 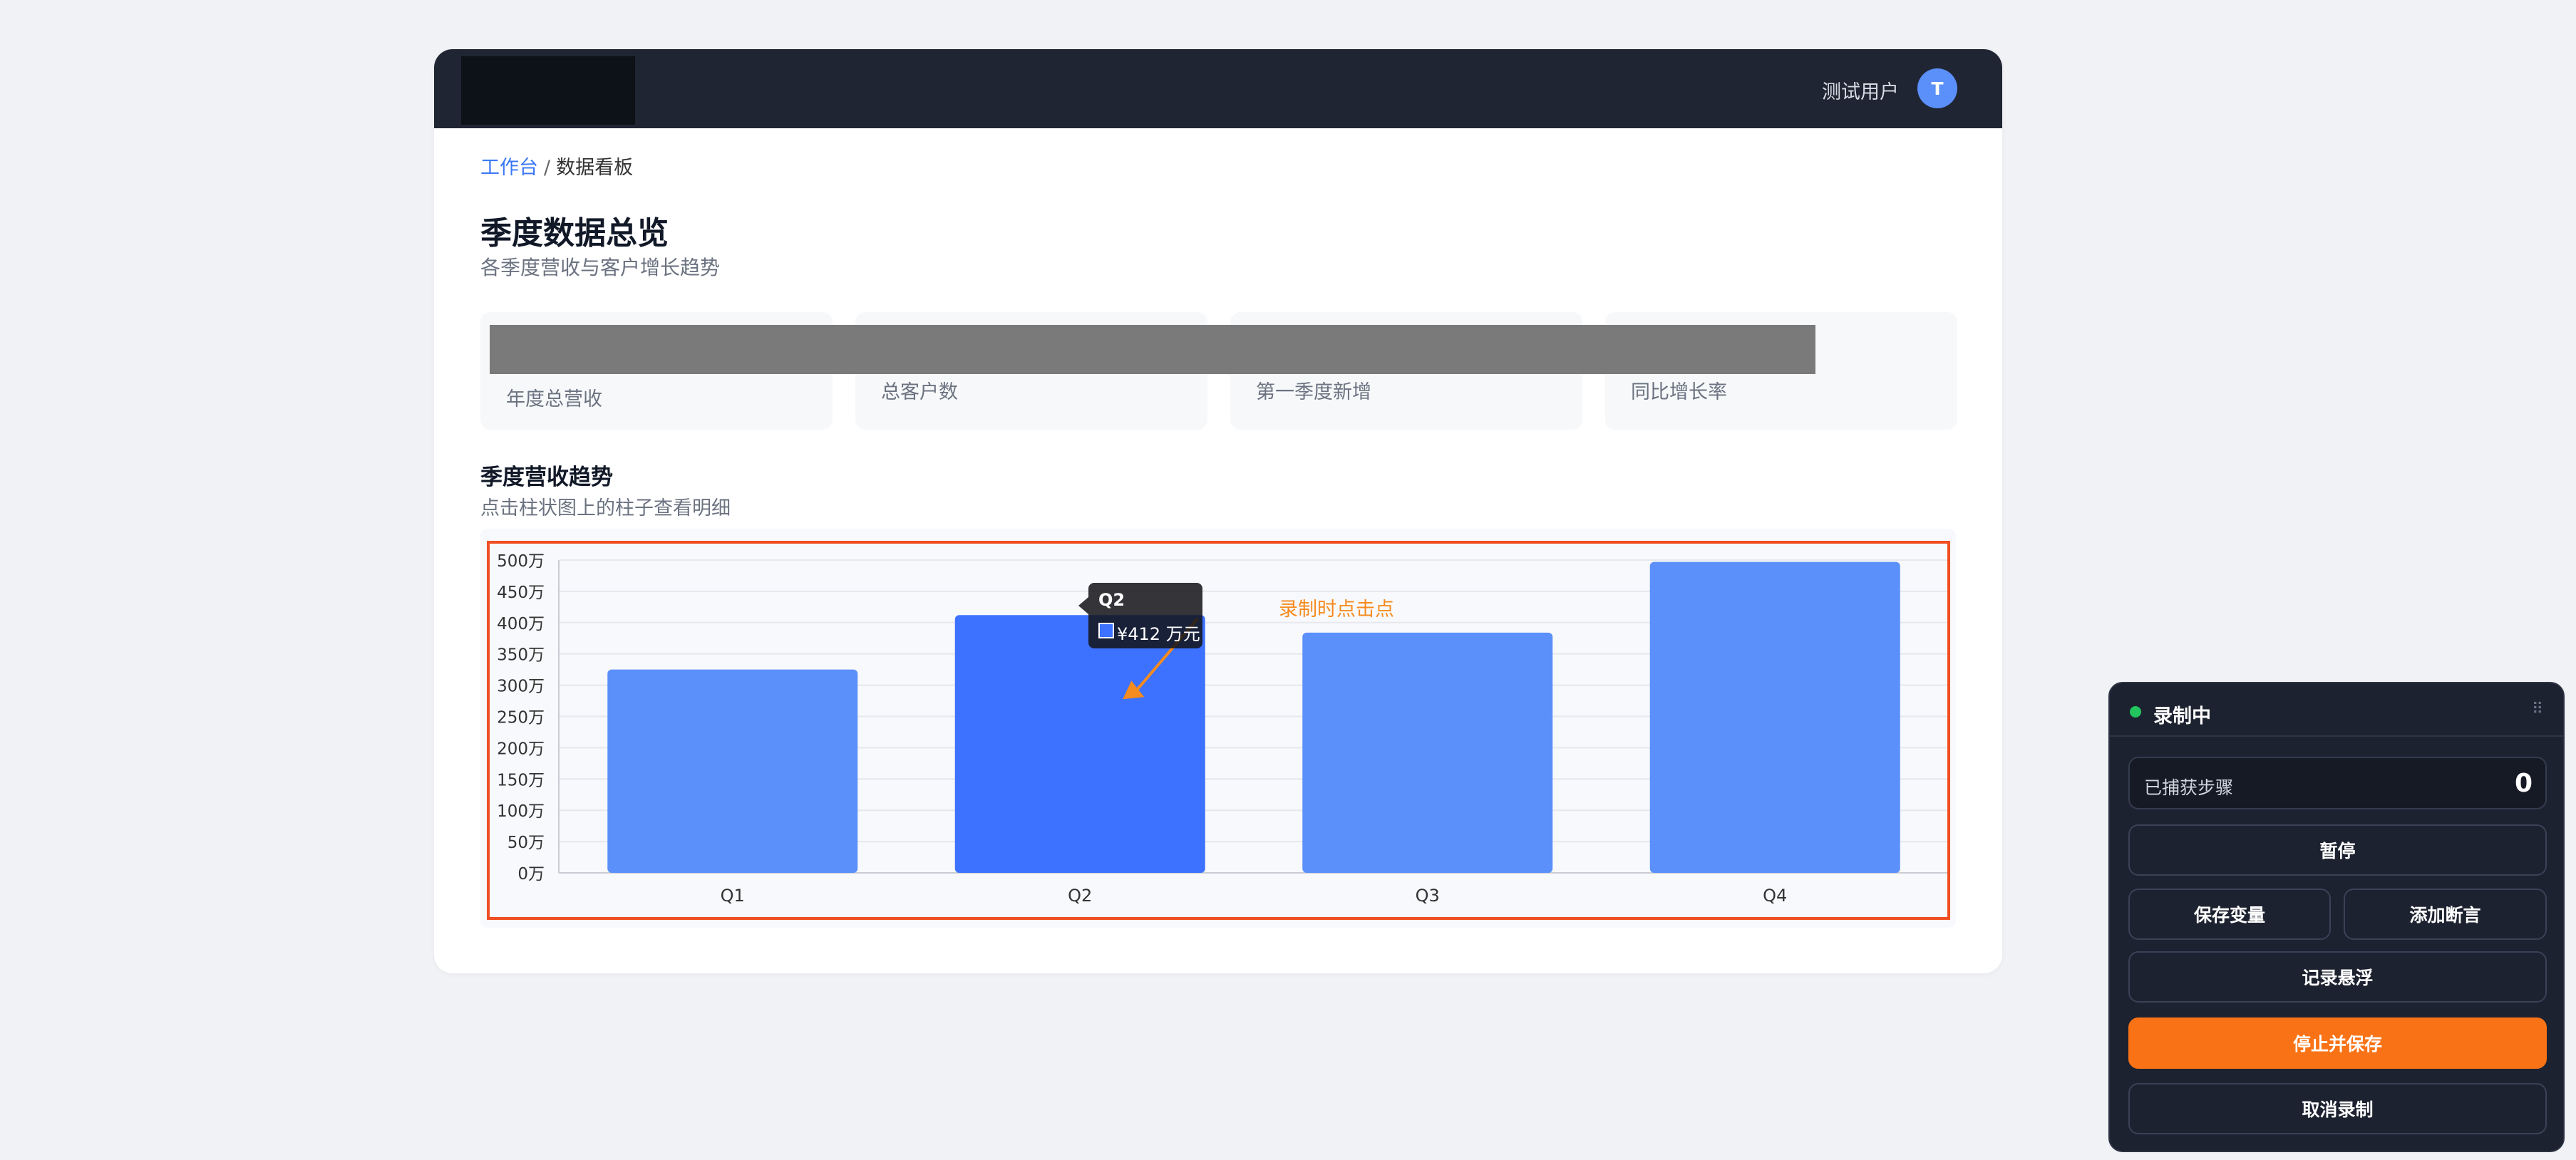 I want to click on stat-label: 总客户数, so click(x=919, y=392).